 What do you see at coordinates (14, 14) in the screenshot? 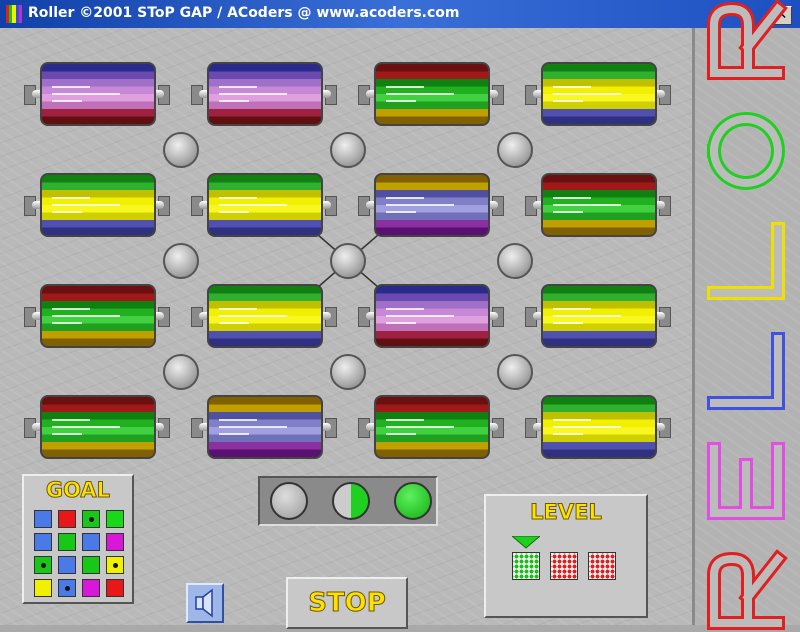
I see `app-icon` at bounding box center [14, 14].